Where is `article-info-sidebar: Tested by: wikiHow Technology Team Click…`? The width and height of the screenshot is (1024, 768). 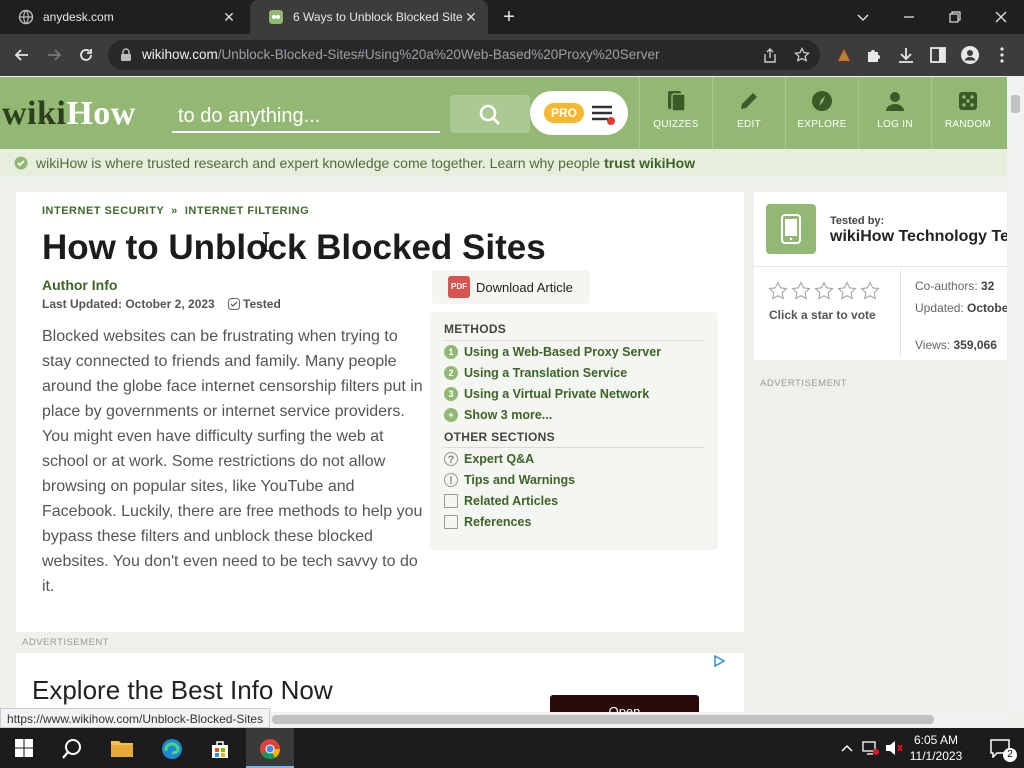
article-info-sidebar: Tested by: wikiHow Technology Team Click… is located at coordinates (889, 276).